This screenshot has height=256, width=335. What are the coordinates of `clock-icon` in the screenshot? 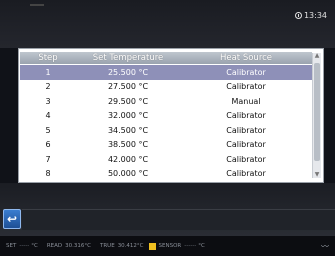 It's located at (298, 15).